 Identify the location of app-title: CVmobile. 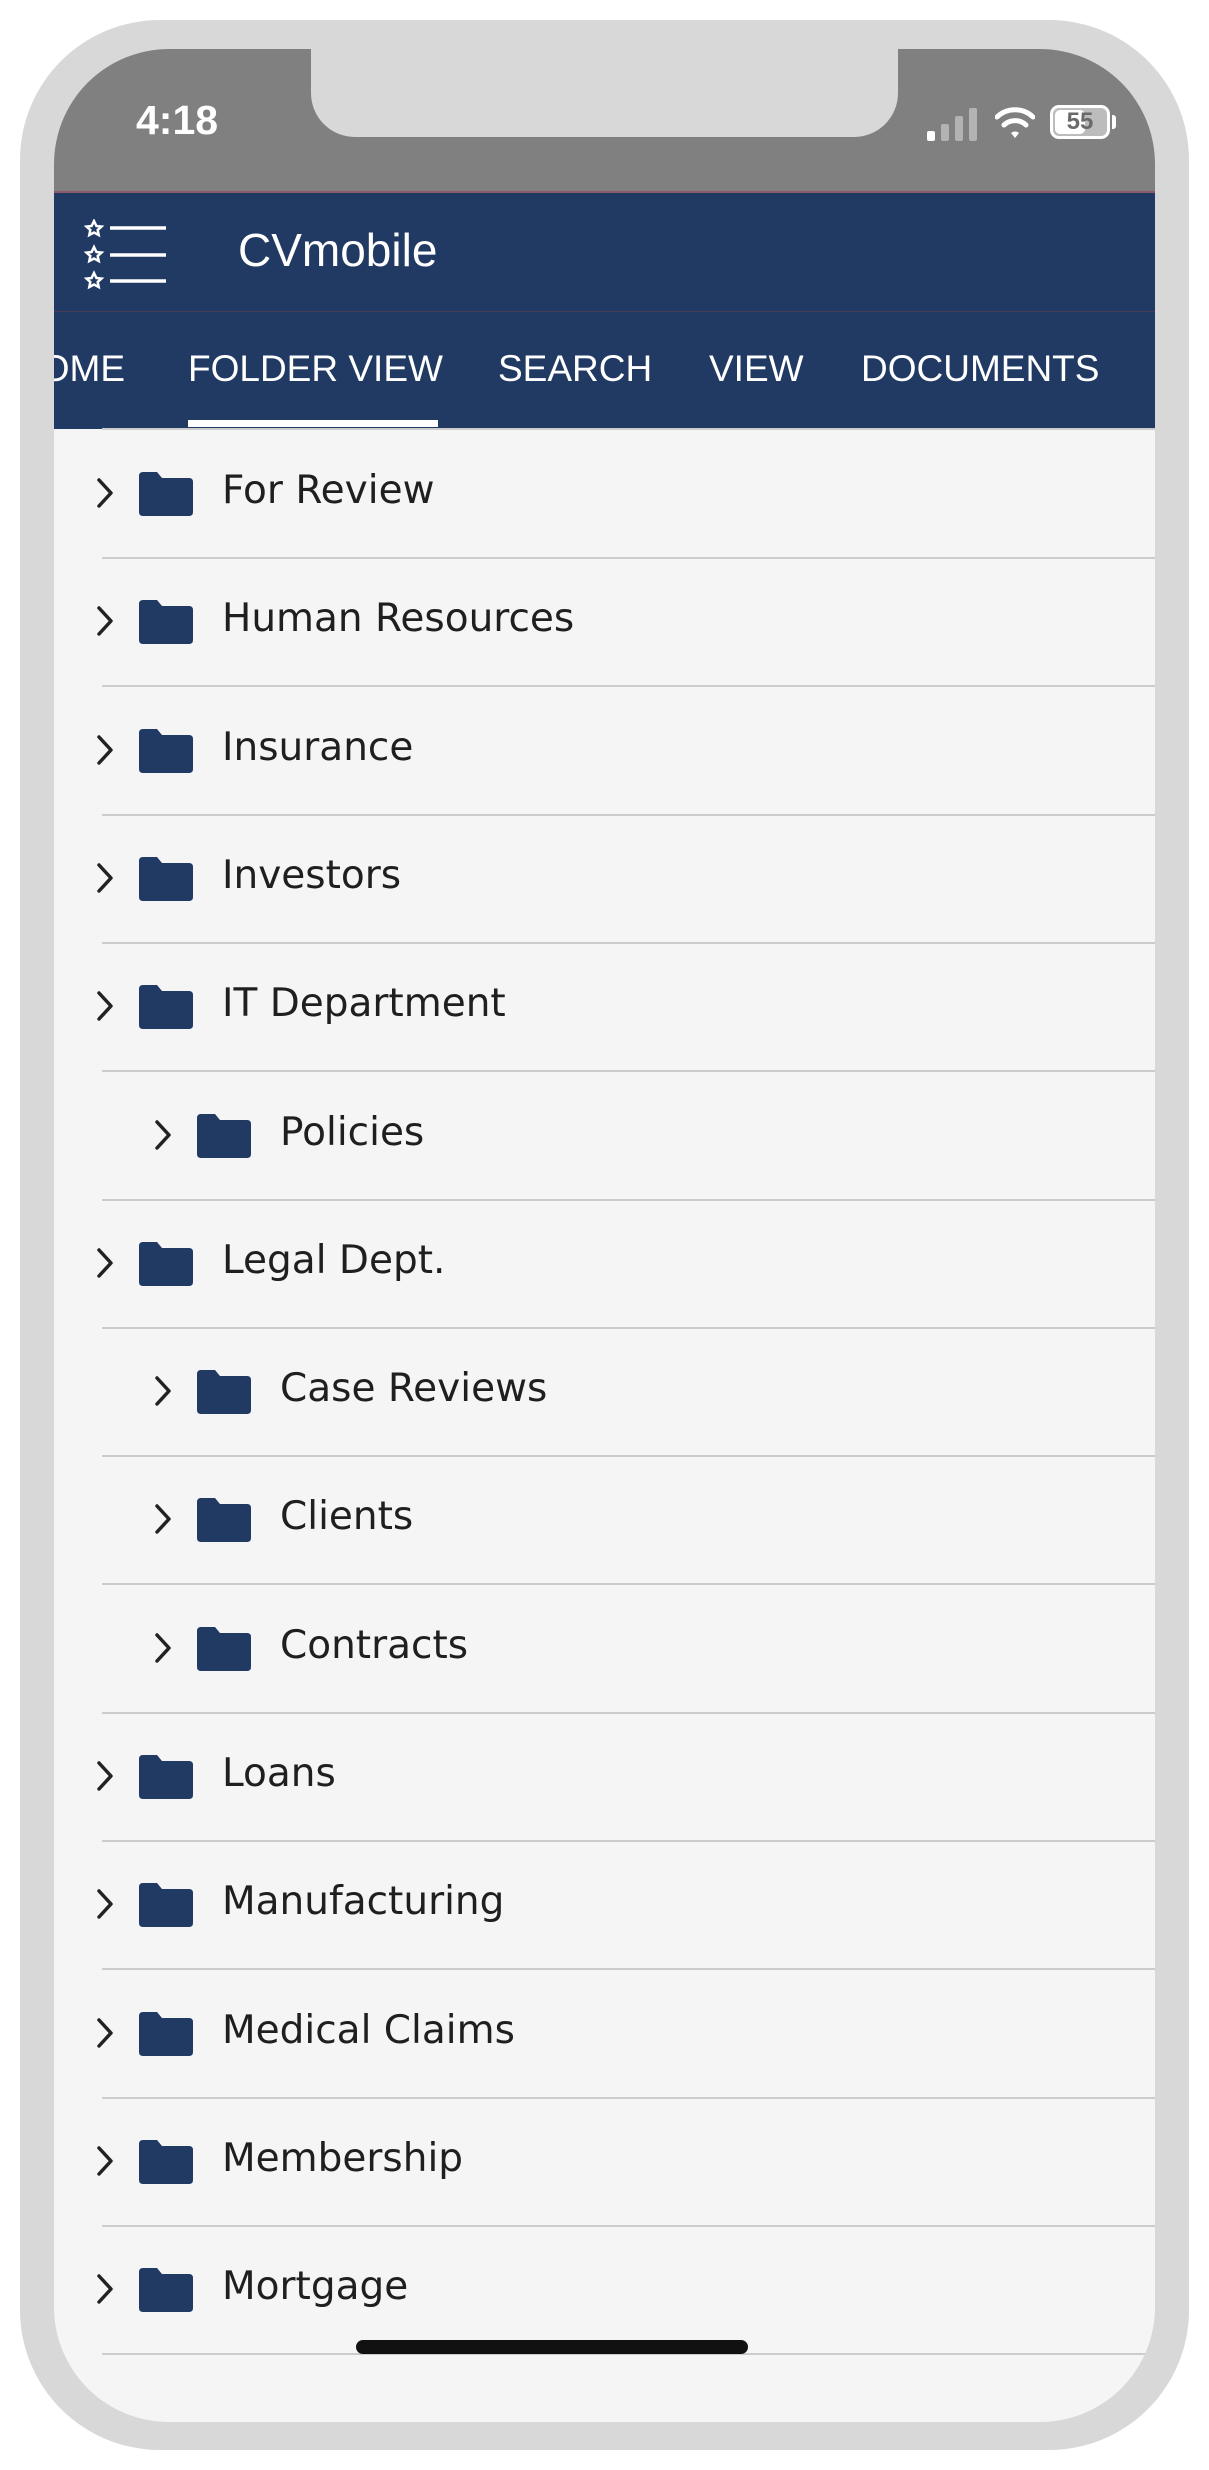
(338, 250).